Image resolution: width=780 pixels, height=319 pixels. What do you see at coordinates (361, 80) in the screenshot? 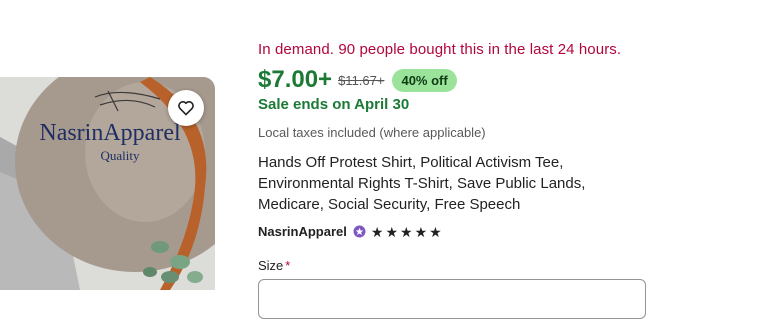
I see `original-price: $11.67+` at bounding box center [361, 80].